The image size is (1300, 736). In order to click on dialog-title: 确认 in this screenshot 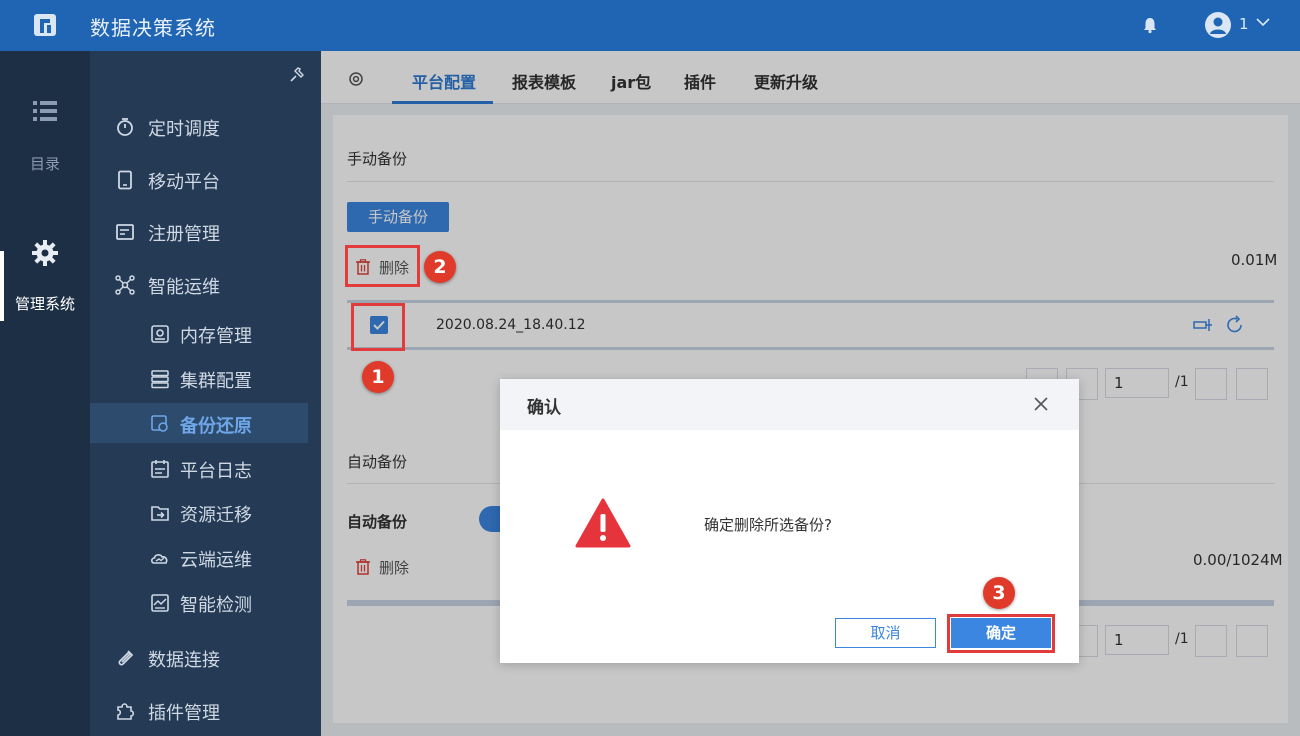, I will do `click(544, 408)`.